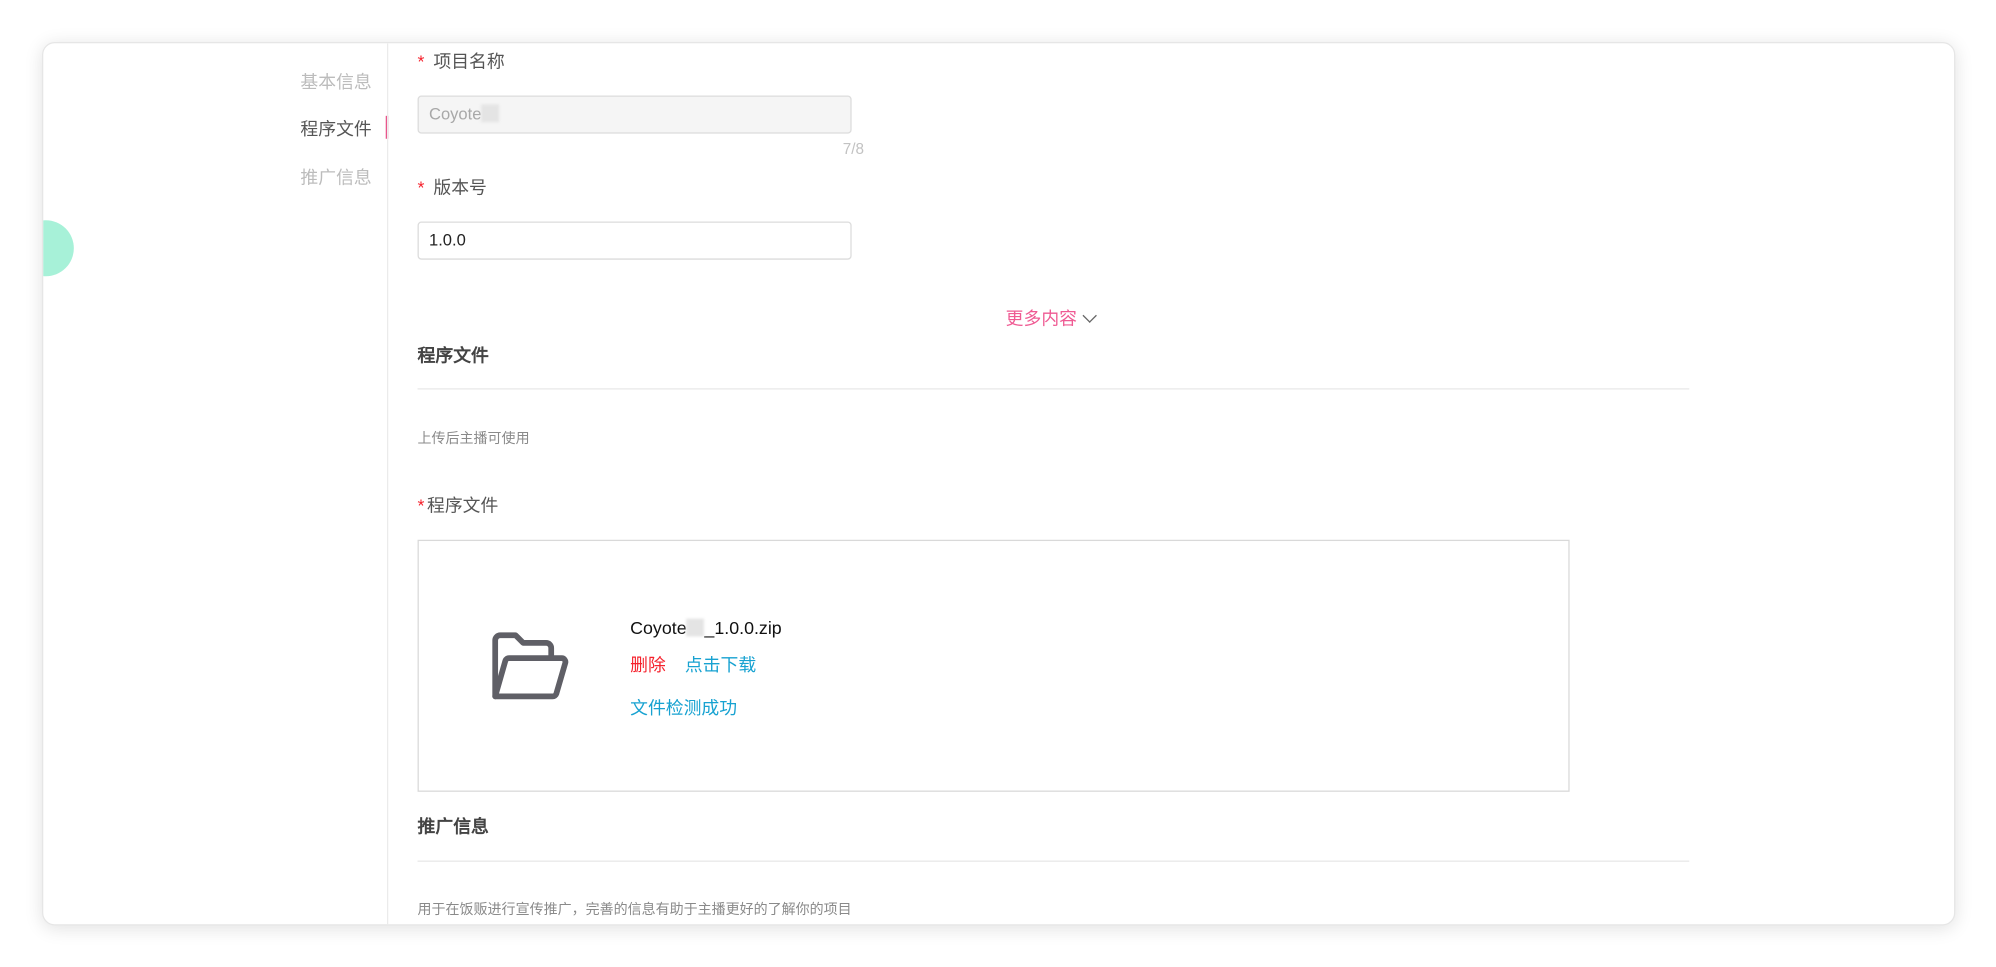  I want to click on file-name-suffix: _1.0.0.zip, so click(743, 627).